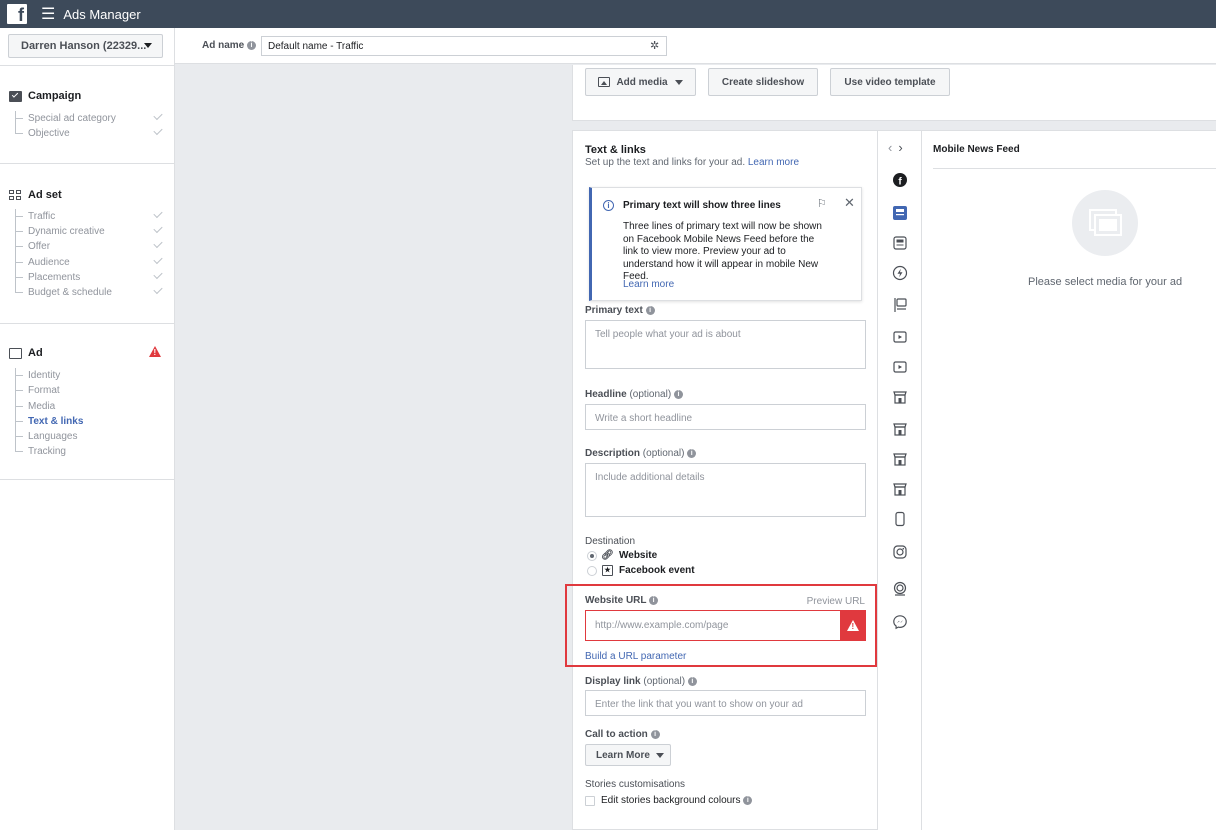 The height and width of the screenshot is (830, 1216). I want to click on nav-section-adset: Ad set, so click(35, 195).